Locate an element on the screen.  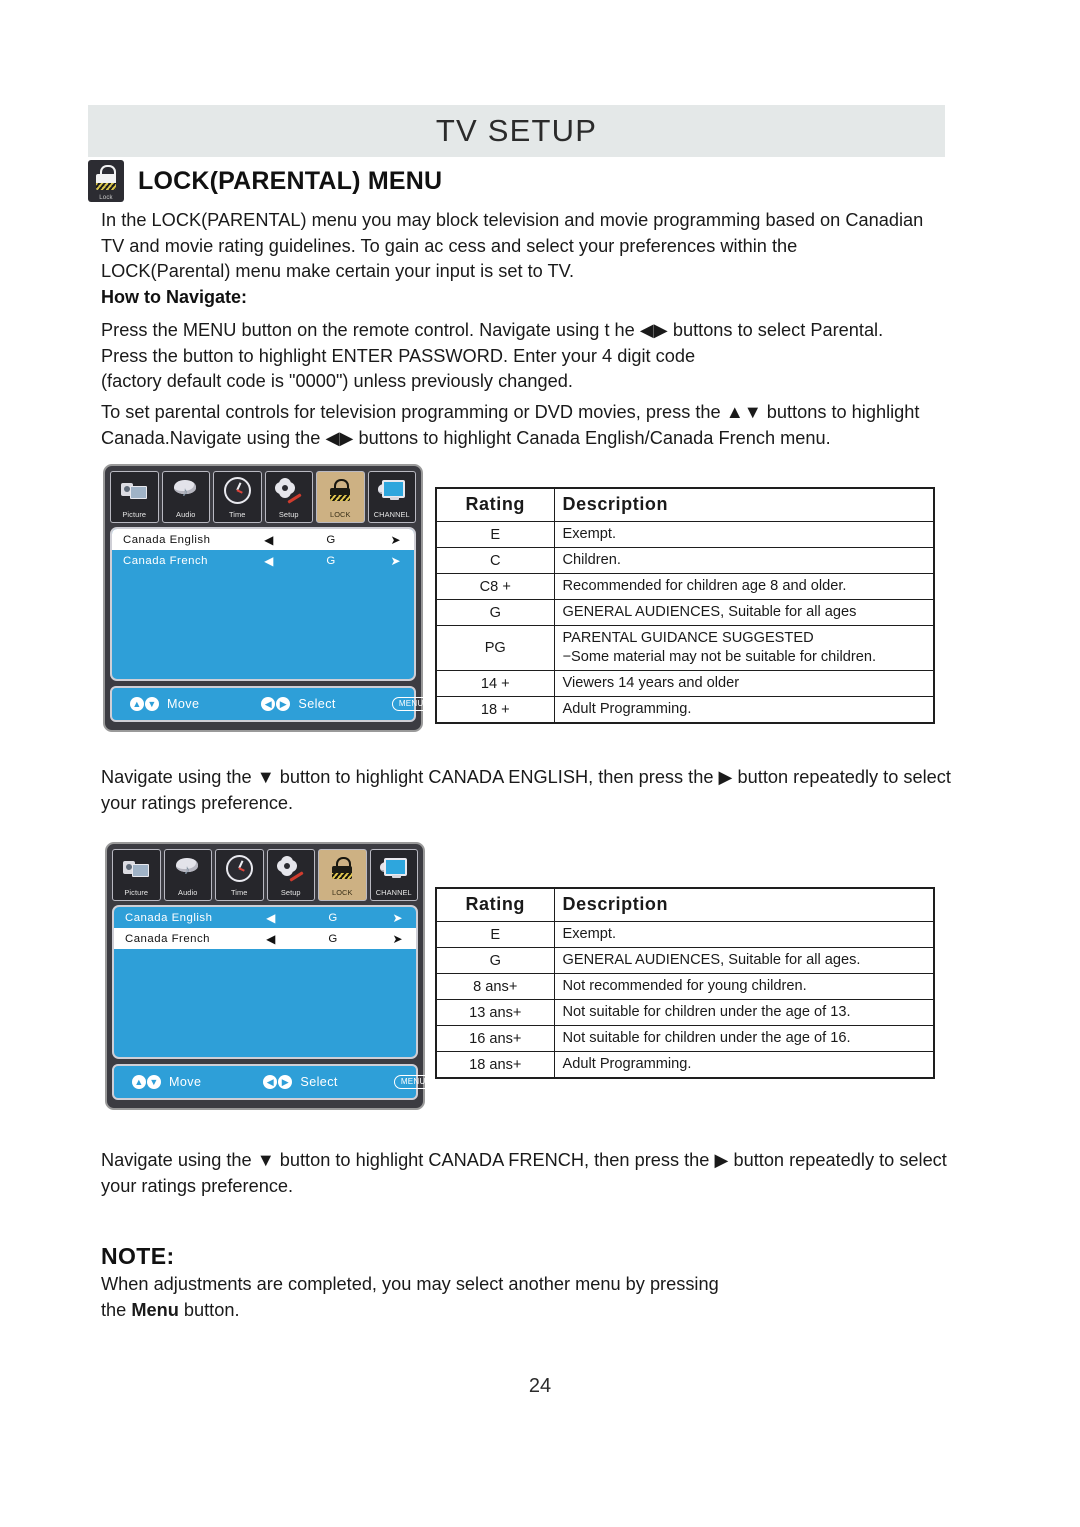
column-header-rating: Rating is located at coordinates (495, 504).